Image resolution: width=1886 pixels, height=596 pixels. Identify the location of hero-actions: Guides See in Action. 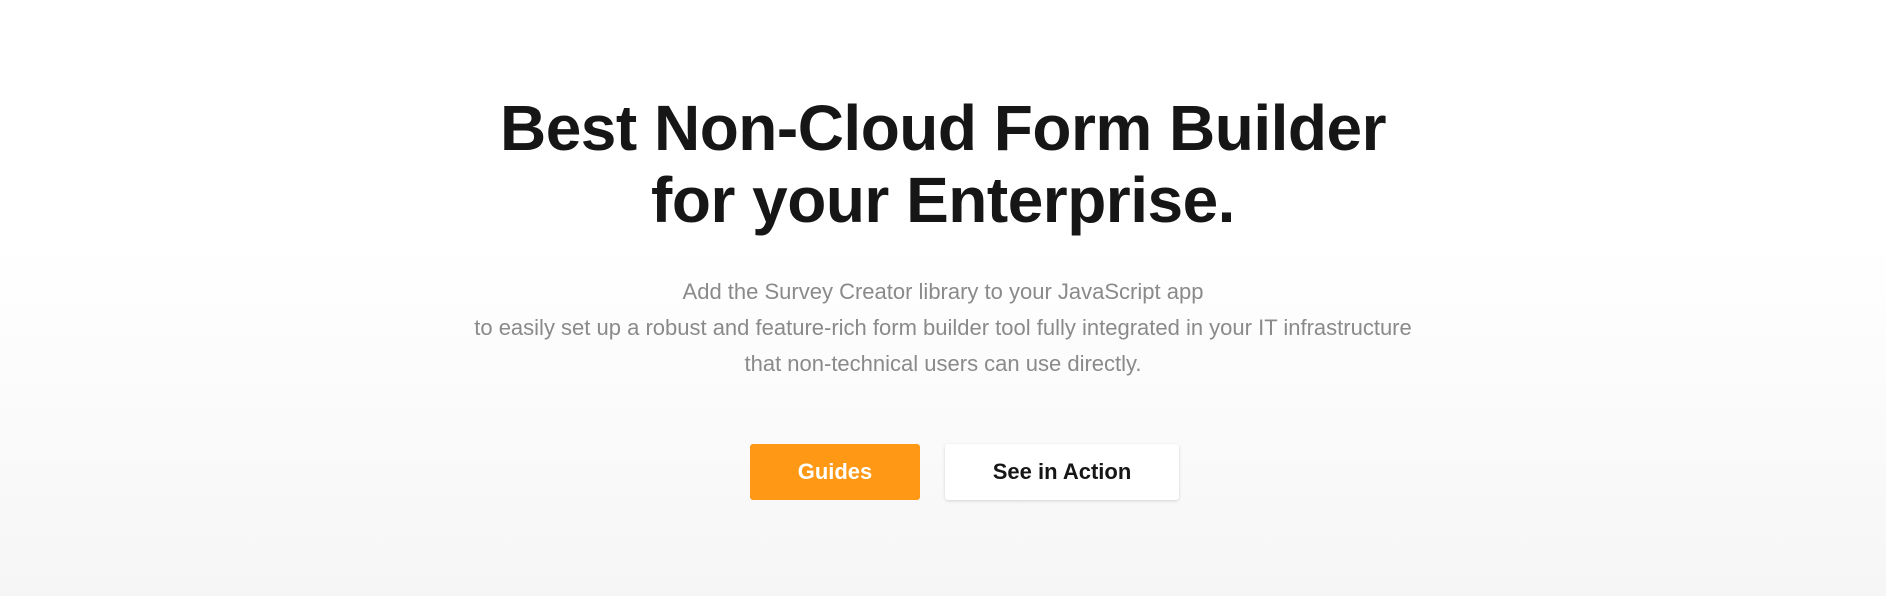
(943, 472).